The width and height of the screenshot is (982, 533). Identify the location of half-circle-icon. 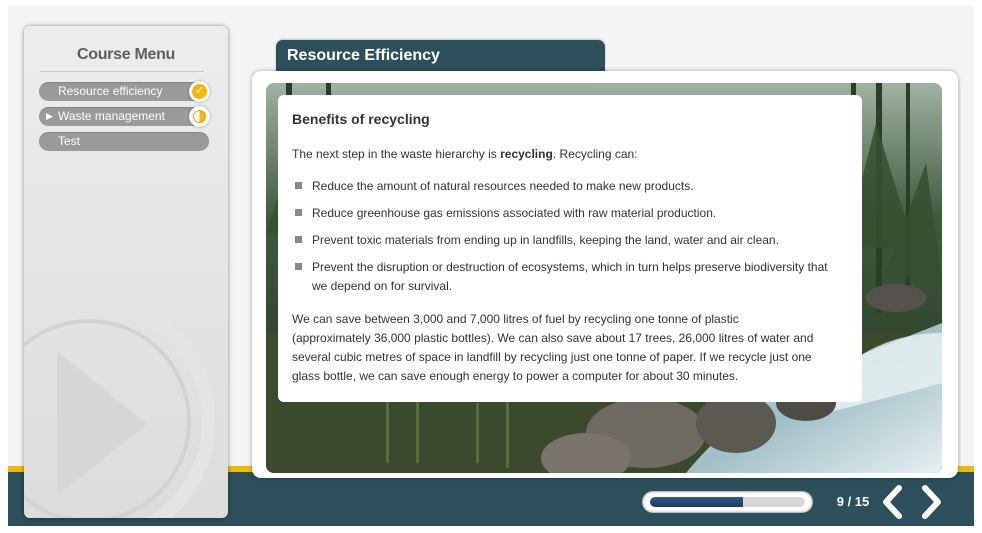
(199, 116).